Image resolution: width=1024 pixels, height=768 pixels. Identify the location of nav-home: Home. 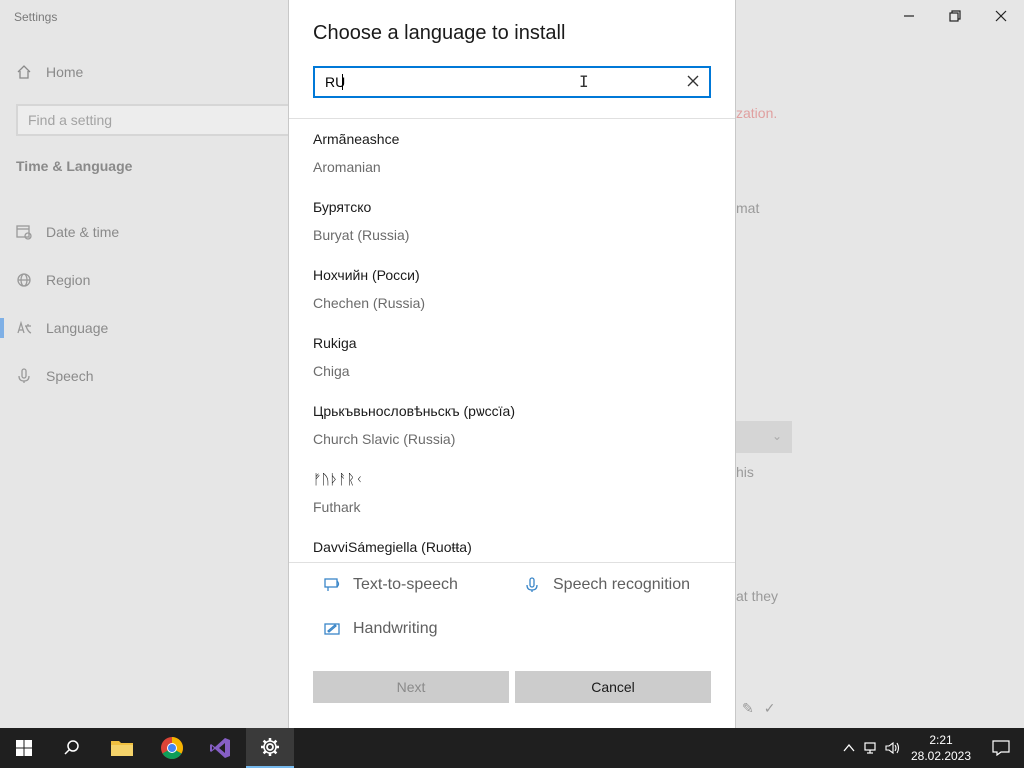
(49, 72).